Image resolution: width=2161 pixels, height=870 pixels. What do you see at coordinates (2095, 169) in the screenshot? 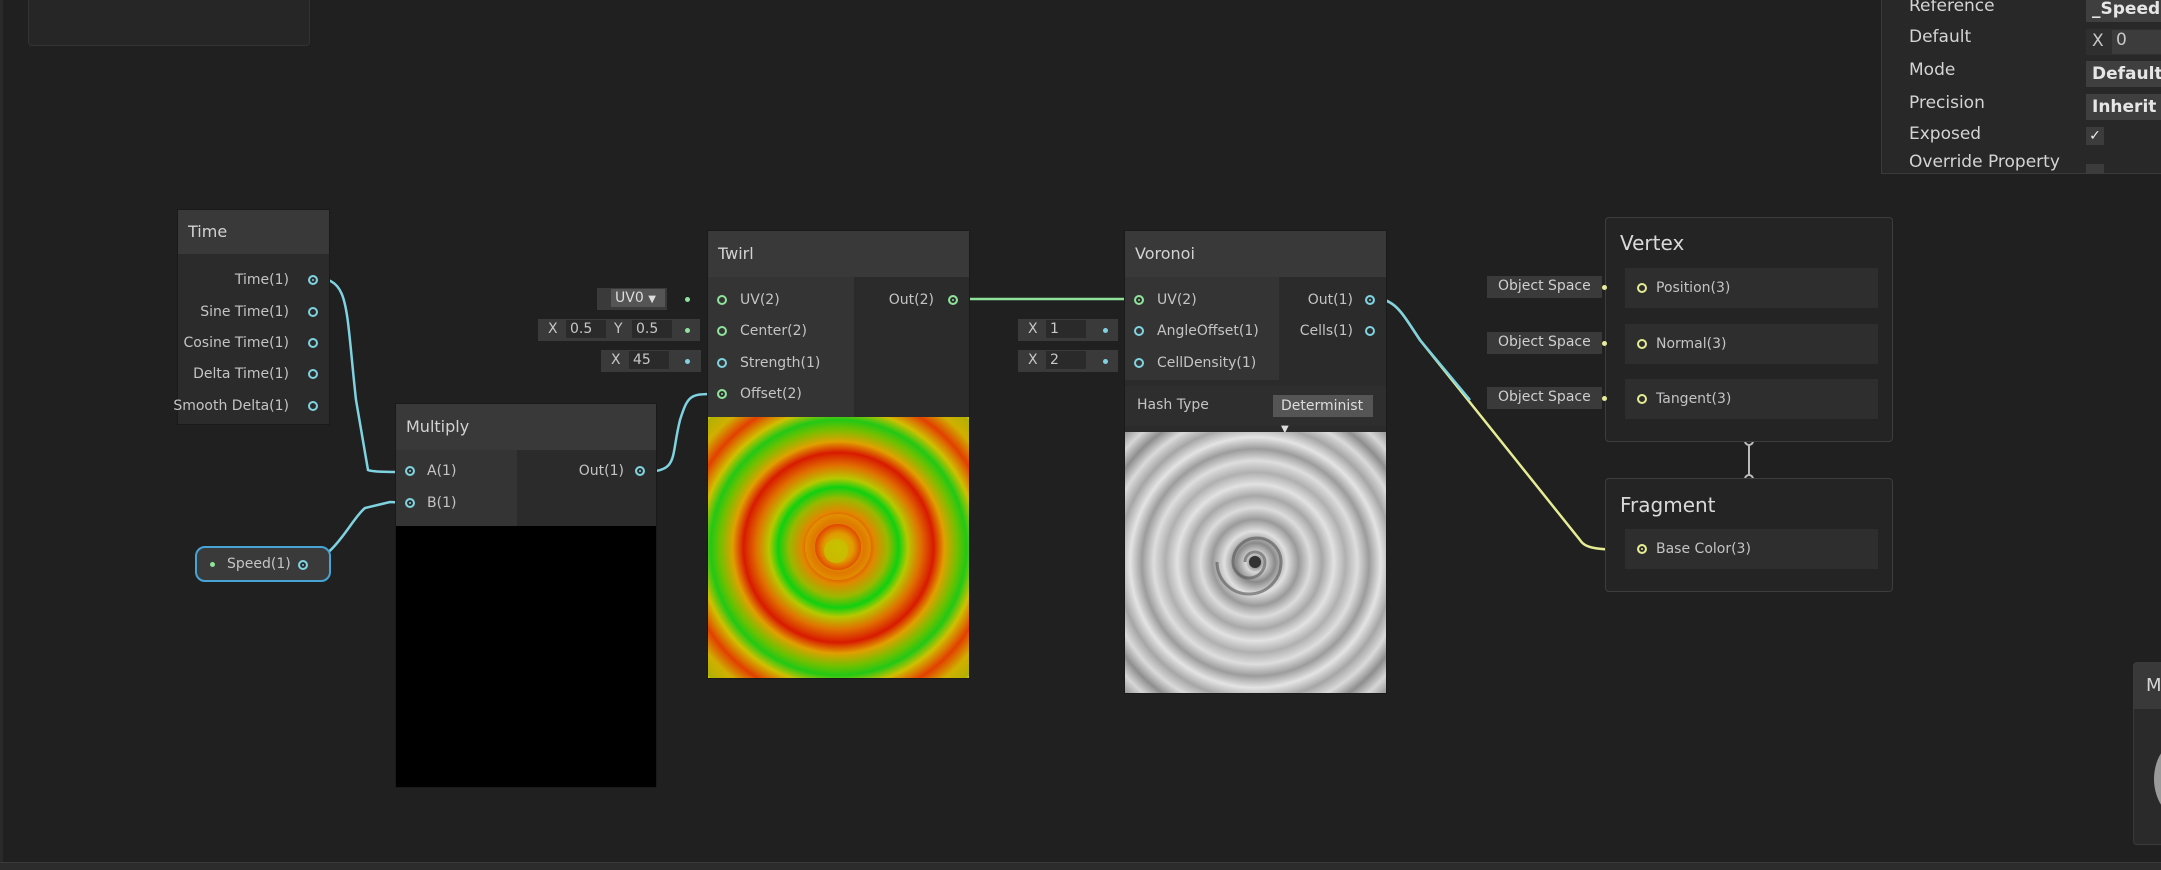
I see `override-property-checkbox` at bounding box center [2095, 169].